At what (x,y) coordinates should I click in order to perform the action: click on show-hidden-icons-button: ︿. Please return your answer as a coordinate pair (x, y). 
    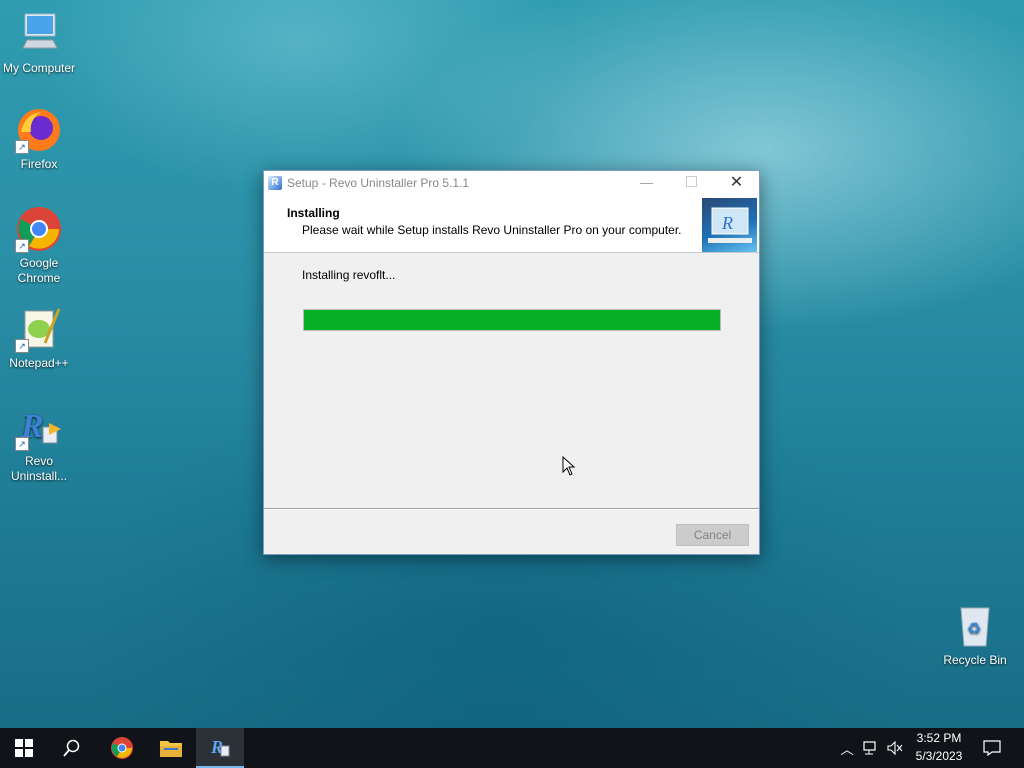
    Looking at the image, I should click on (847, 748).